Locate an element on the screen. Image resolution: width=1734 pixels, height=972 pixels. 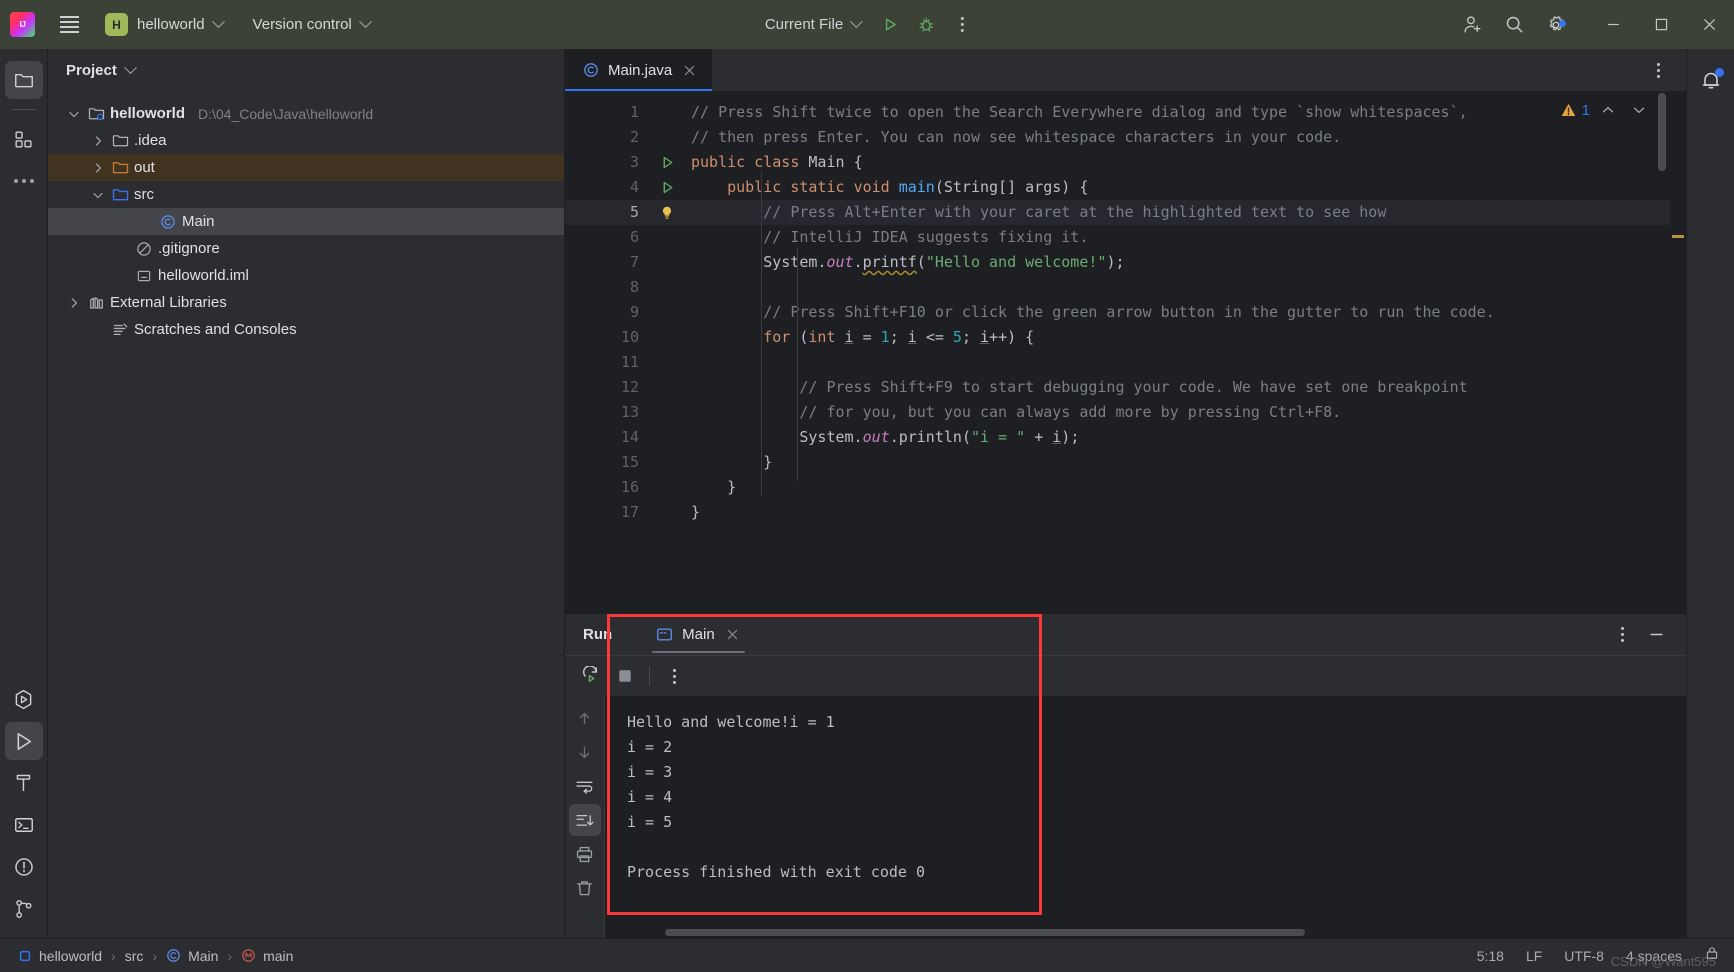
sidebar-item-problems is located at coordinates (24, 867).